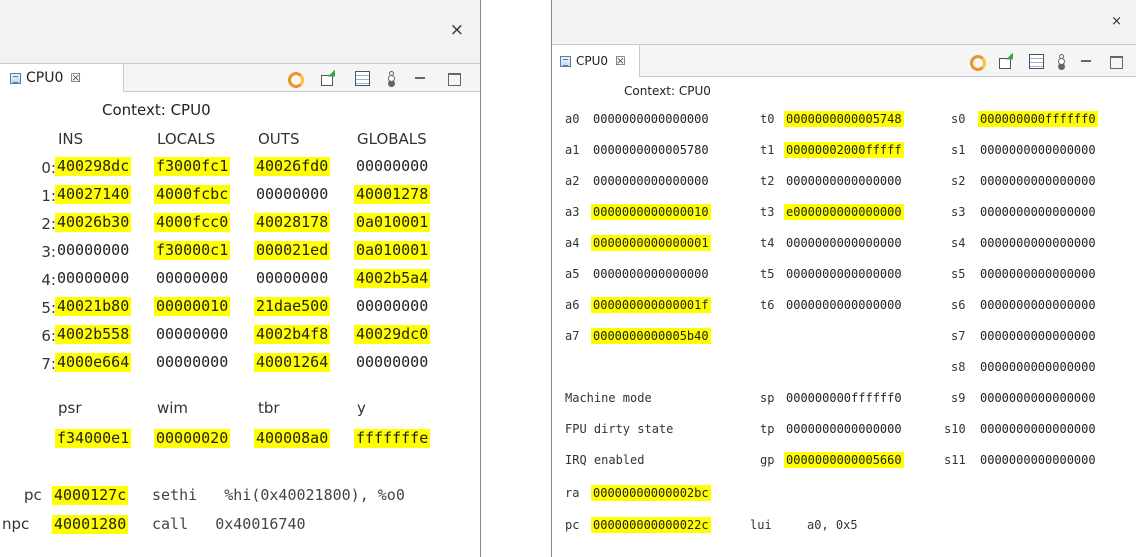 This screenshot has width=1136, height=557. I want to click on register-value-y: fffffffe, so click(392, 438).